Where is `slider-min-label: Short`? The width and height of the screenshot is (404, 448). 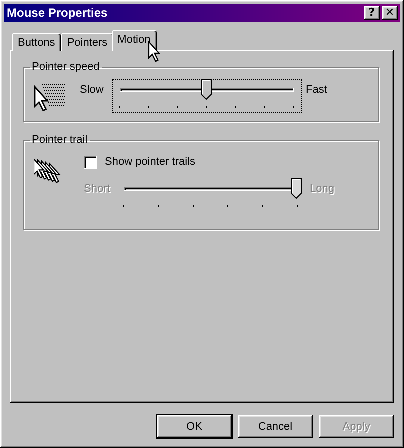 slider-min-label: Short is located at coordinates (98, 188).